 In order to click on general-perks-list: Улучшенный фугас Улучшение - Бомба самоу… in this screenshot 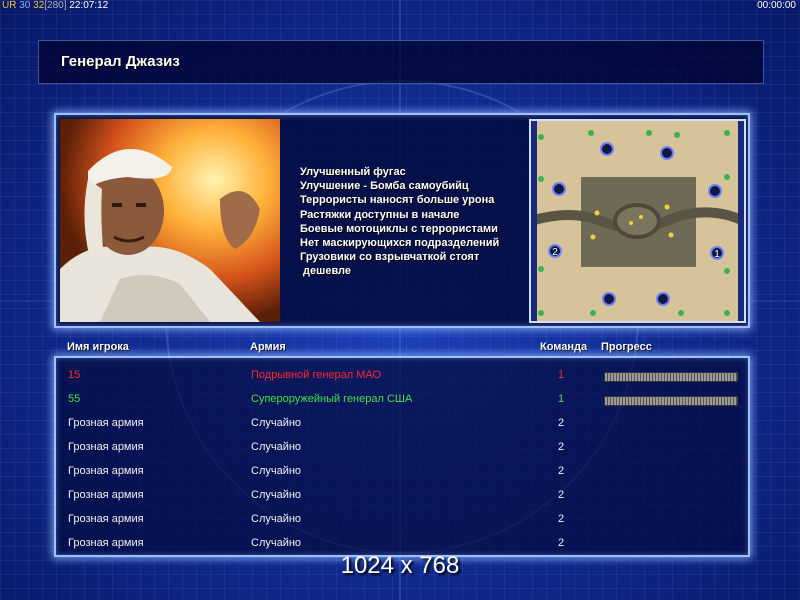, I will do `click(399, 222)`.